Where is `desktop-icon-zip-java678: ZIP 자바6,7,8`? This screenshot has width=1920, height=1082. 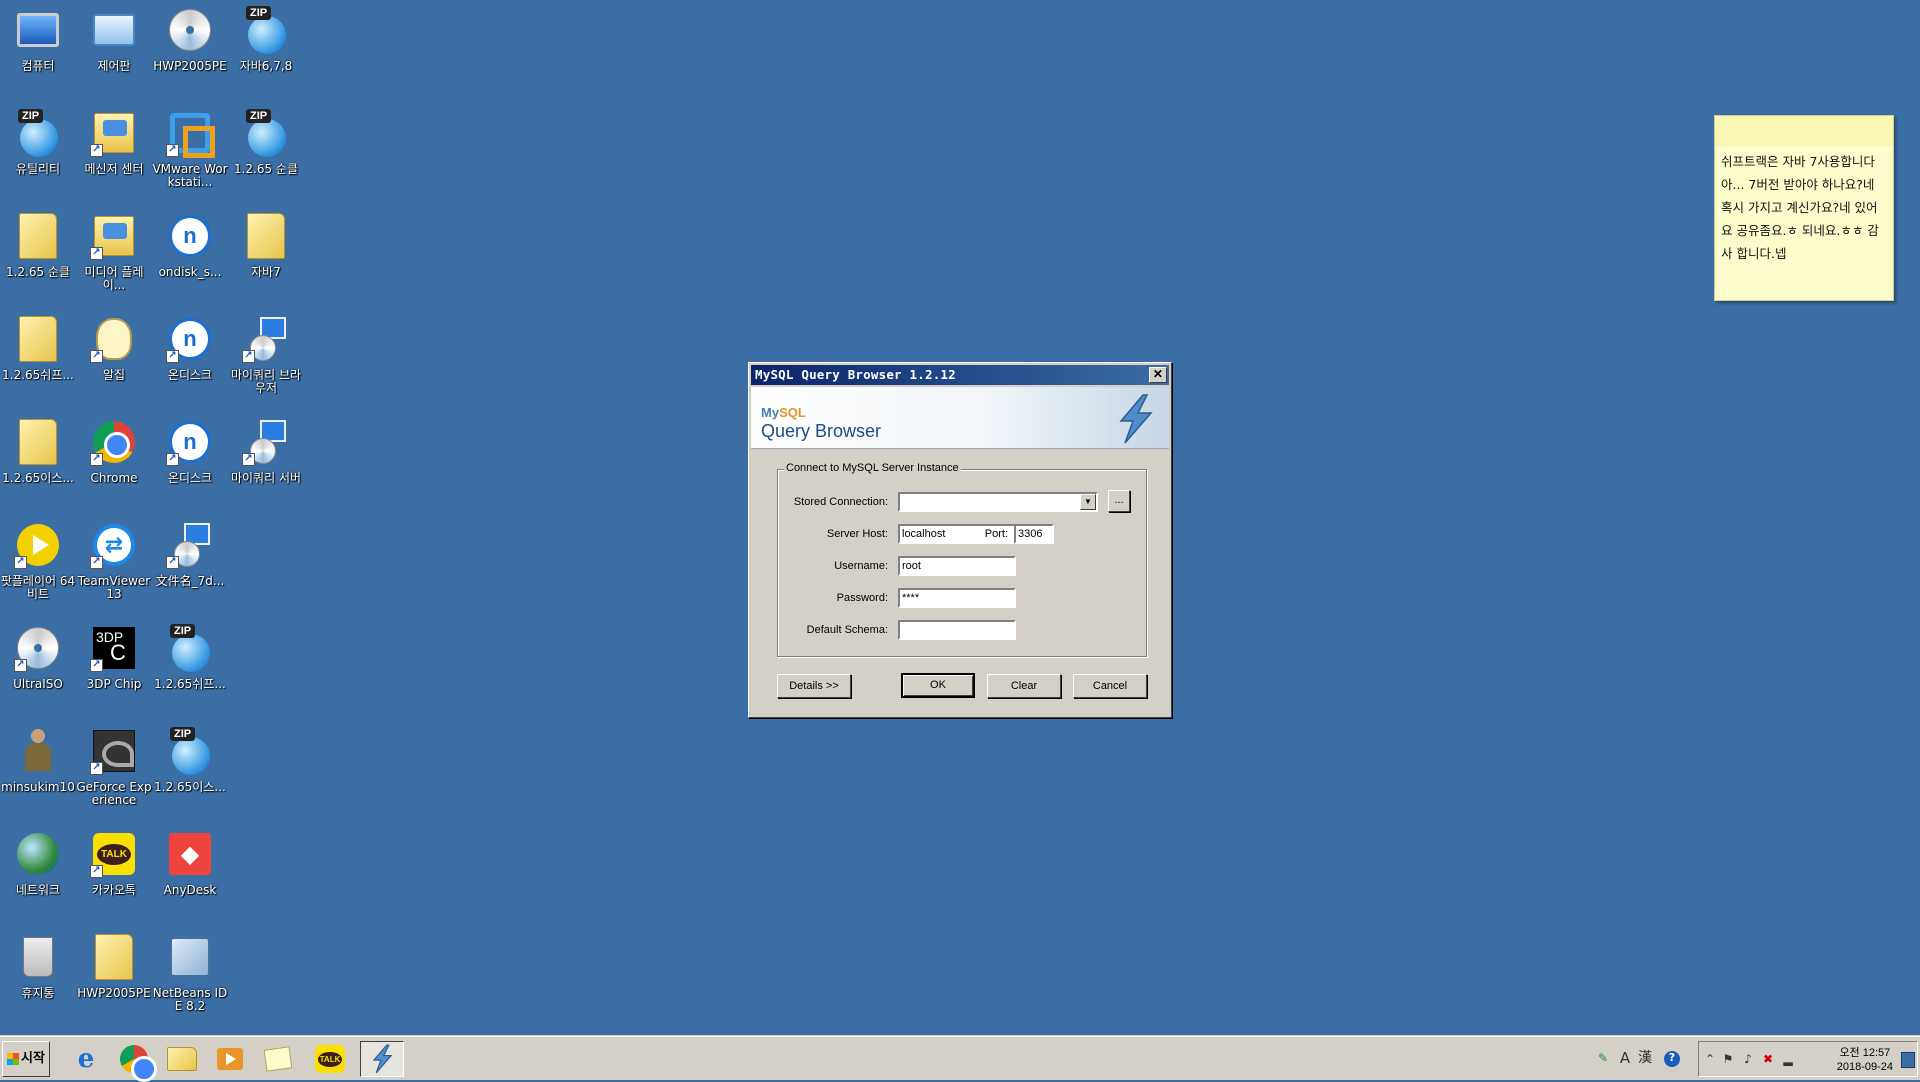 desktop-icon-zip-java678: ZIP 자바6,7,8 is located at coordinates (266, 54).